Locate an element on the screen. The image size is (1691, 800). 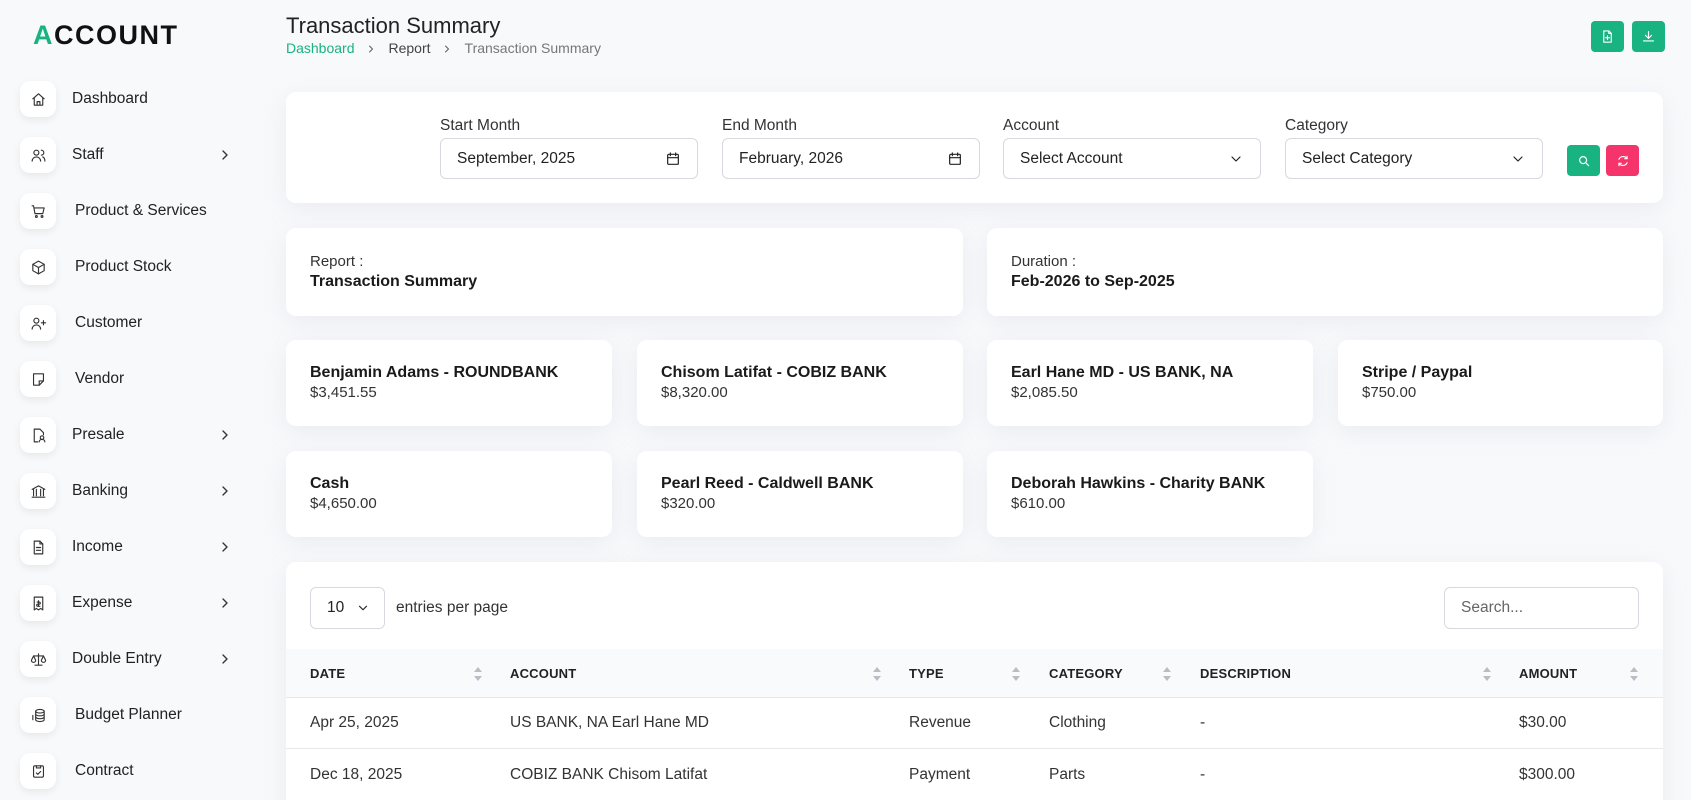
category-select: Select Category is located at coordinates (1414, 158).